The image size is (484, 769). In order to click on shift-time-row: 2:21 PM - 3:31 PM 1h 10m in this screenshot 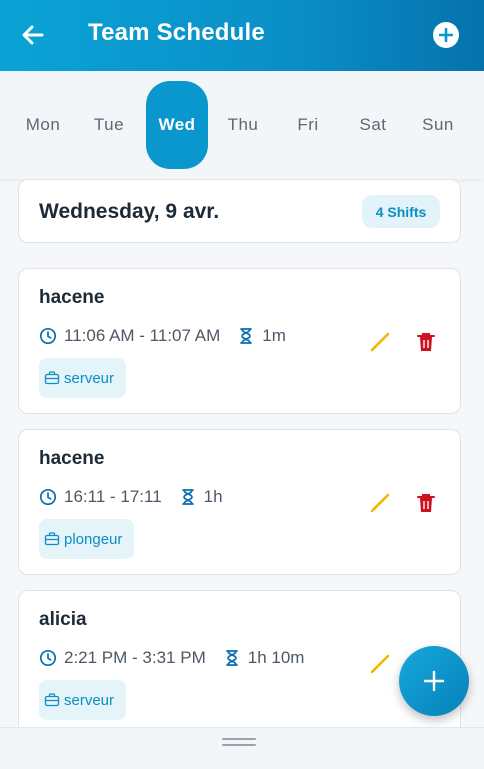, I will do `click(171, 658)`.